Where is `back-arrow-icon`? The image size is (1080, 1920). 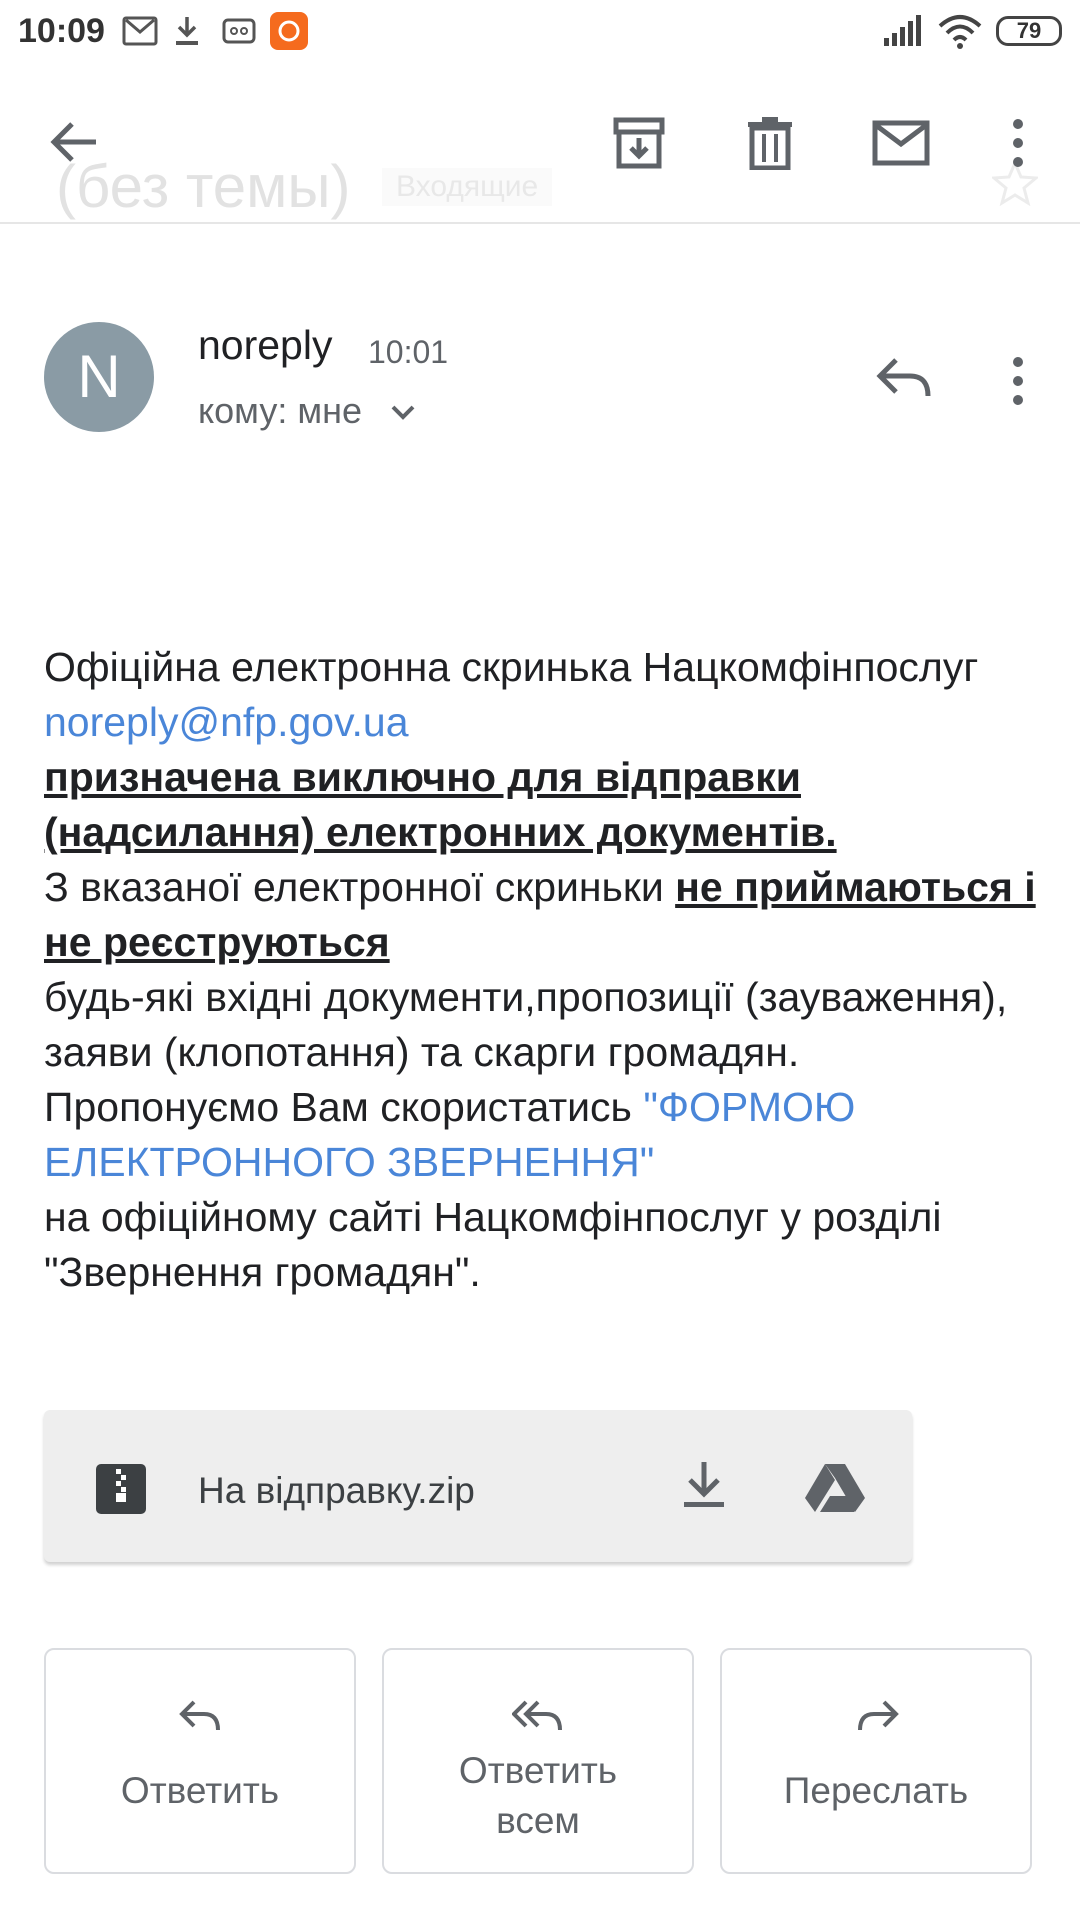 back-arrow-icon is located at coordinates (74, 142).